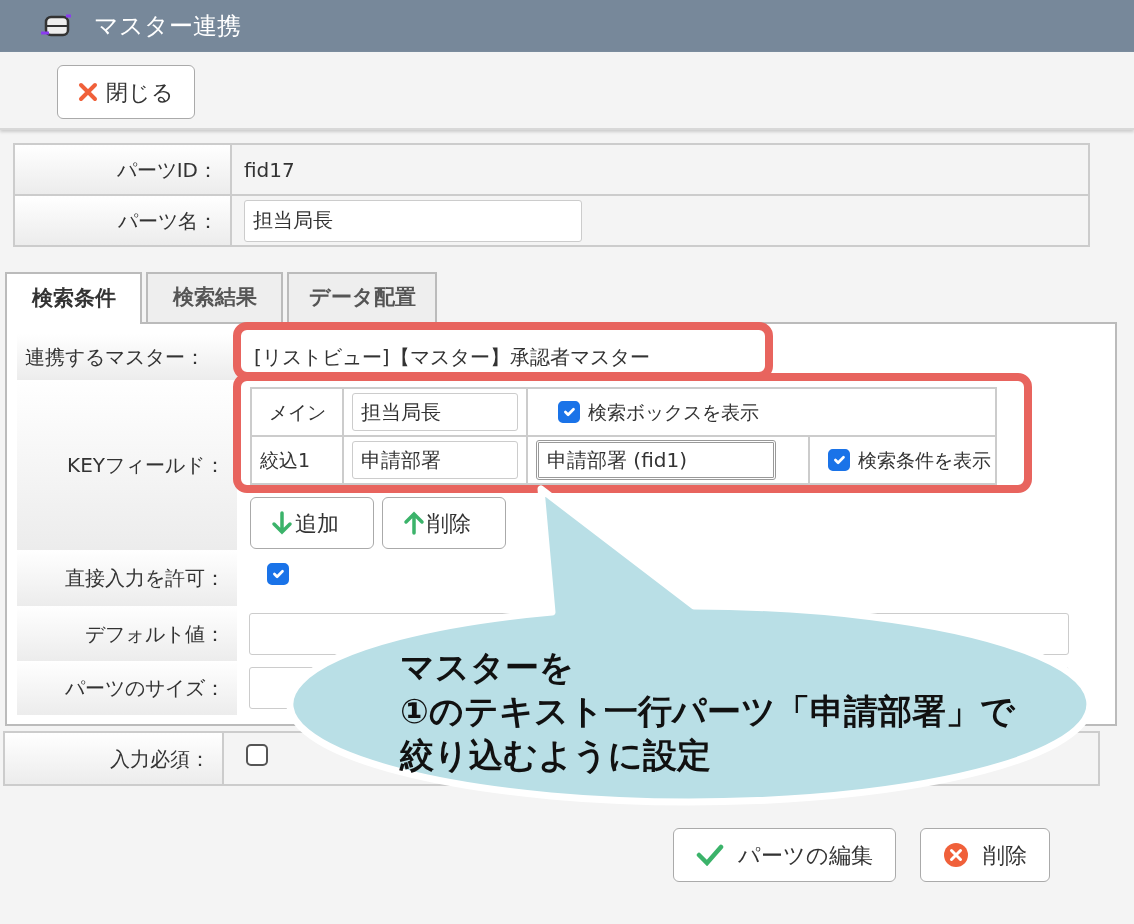  Describe the element at coordinates (127, 633) in the screenshot. I see `field-label: デフォルト値：` at that location.